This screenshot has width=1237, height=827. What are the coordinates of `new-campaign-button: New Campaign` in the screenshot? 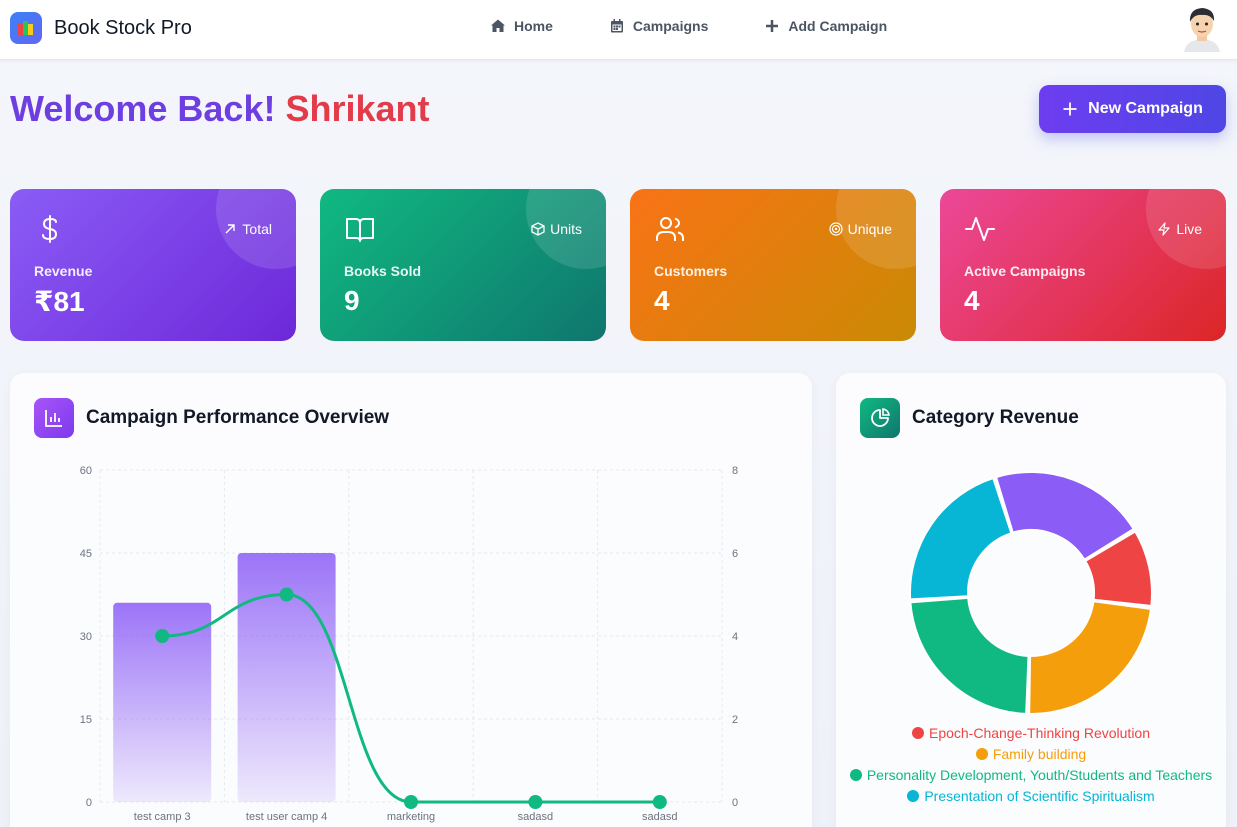 It's located at (1132, 109).